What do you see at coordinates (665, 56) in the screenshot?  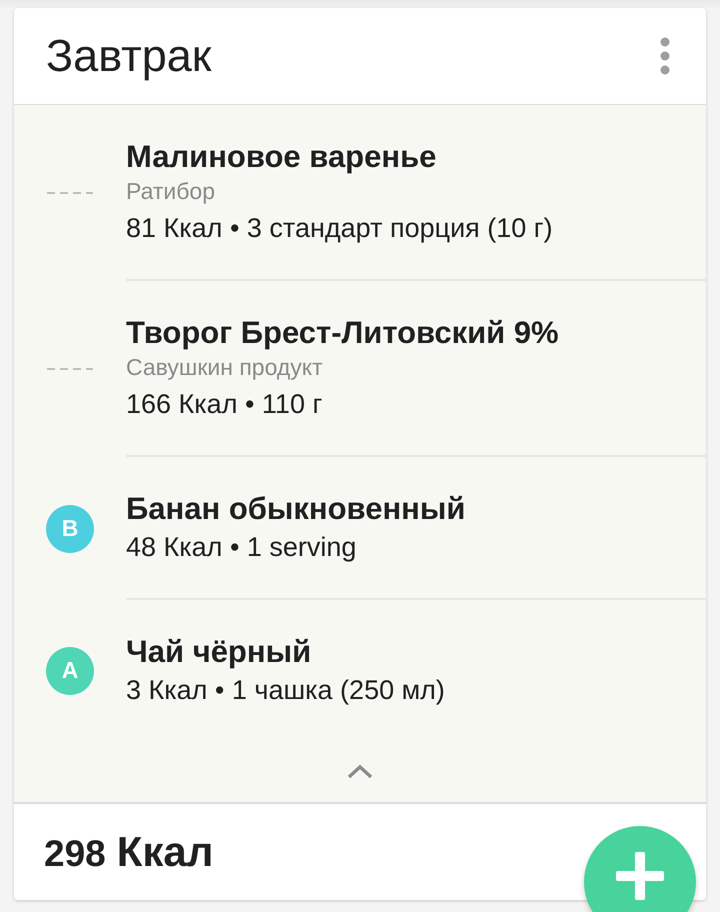 I see `more-vertical-icon` at bounding box center [665, 56].